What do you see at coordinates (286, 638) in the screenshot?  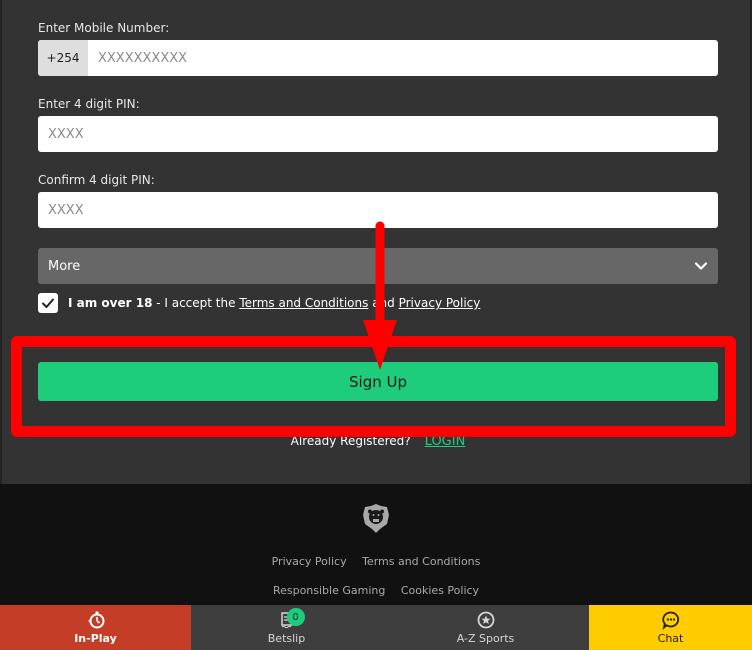 I see `nav-betslip-label: Betslip` at bounding box center [286, 638].